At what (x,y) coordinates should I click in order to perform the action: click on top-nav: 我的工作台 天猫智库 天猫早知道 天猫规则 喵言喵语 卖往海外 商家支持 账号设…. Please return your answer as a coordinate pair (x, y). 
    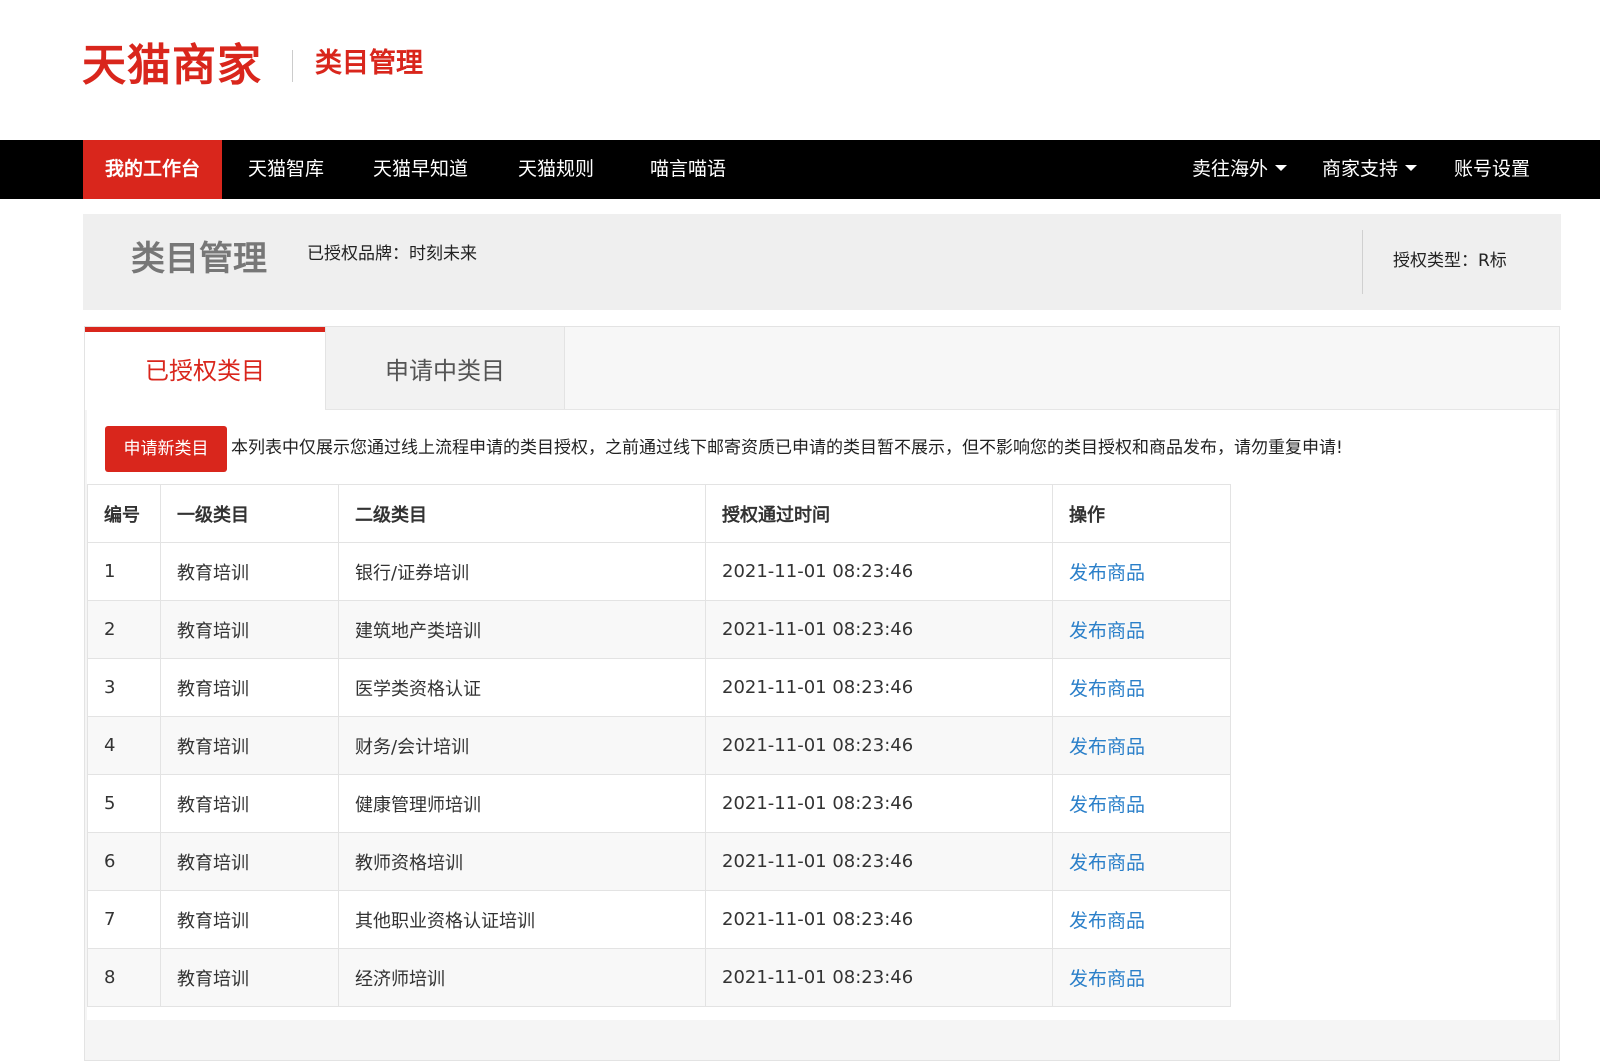
    Looking at the image, I should click on (800, 169).